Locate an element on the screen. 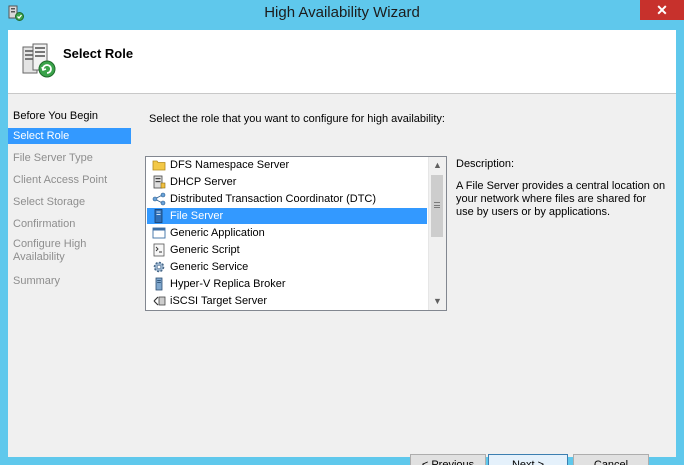 This screenshot has width=684, height=465. server-tower-icon is located at coordinates (159, 284).